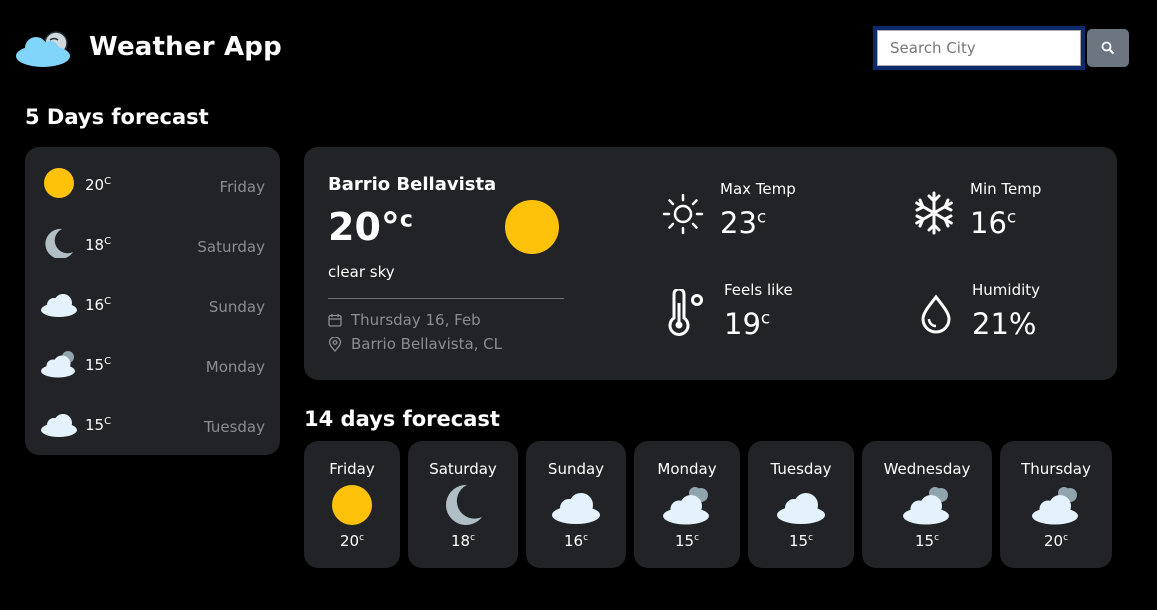 Image resolution: width=1157 pixels, height=610 pixels. What do you see at coordinates (758, 290) in the screenshot?
I see `feels-like-label: Feels like` at bounding box center [758, 290].